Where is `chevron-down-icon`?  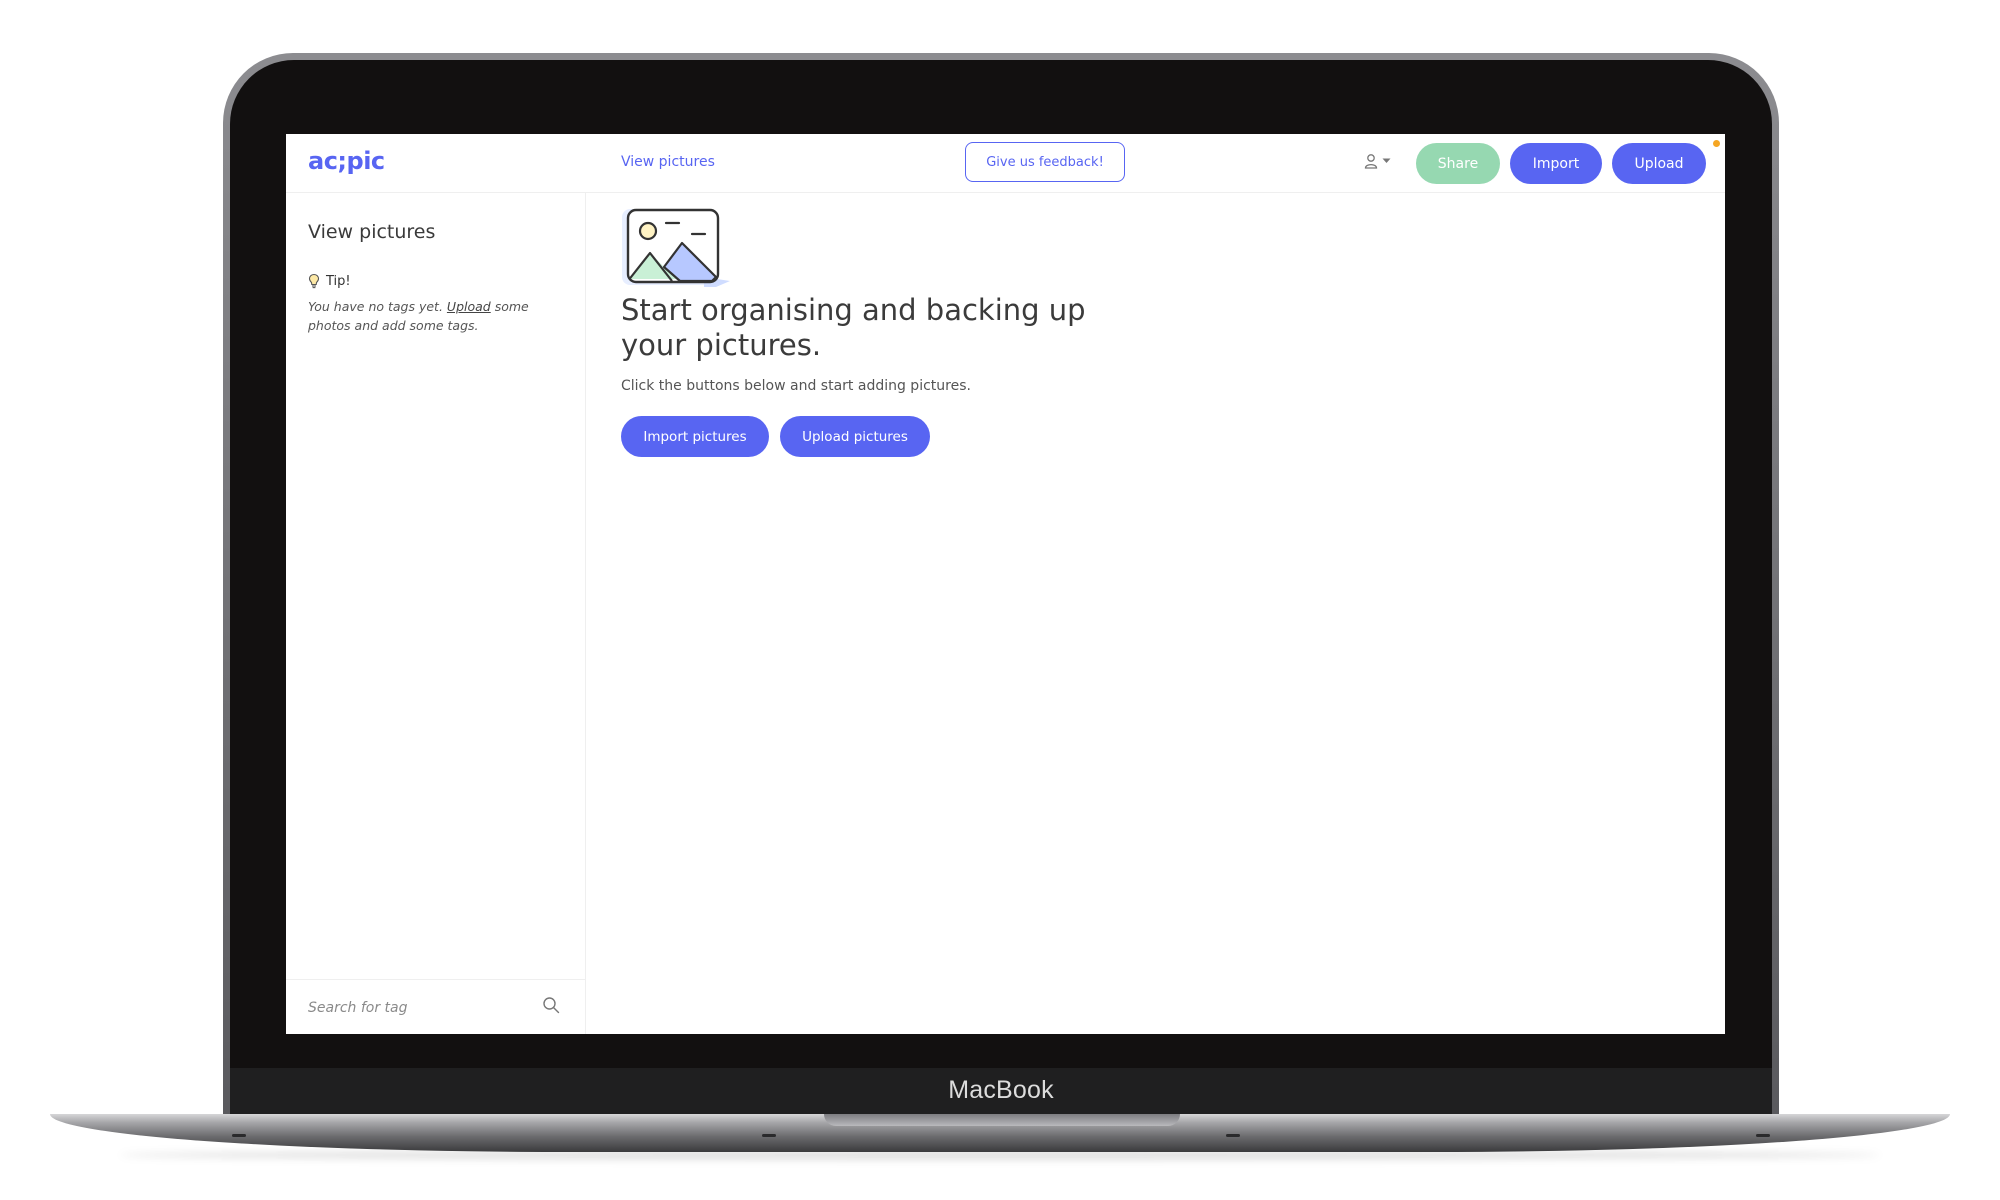
chevron-down-icon is located at coordinates (1386, 160).